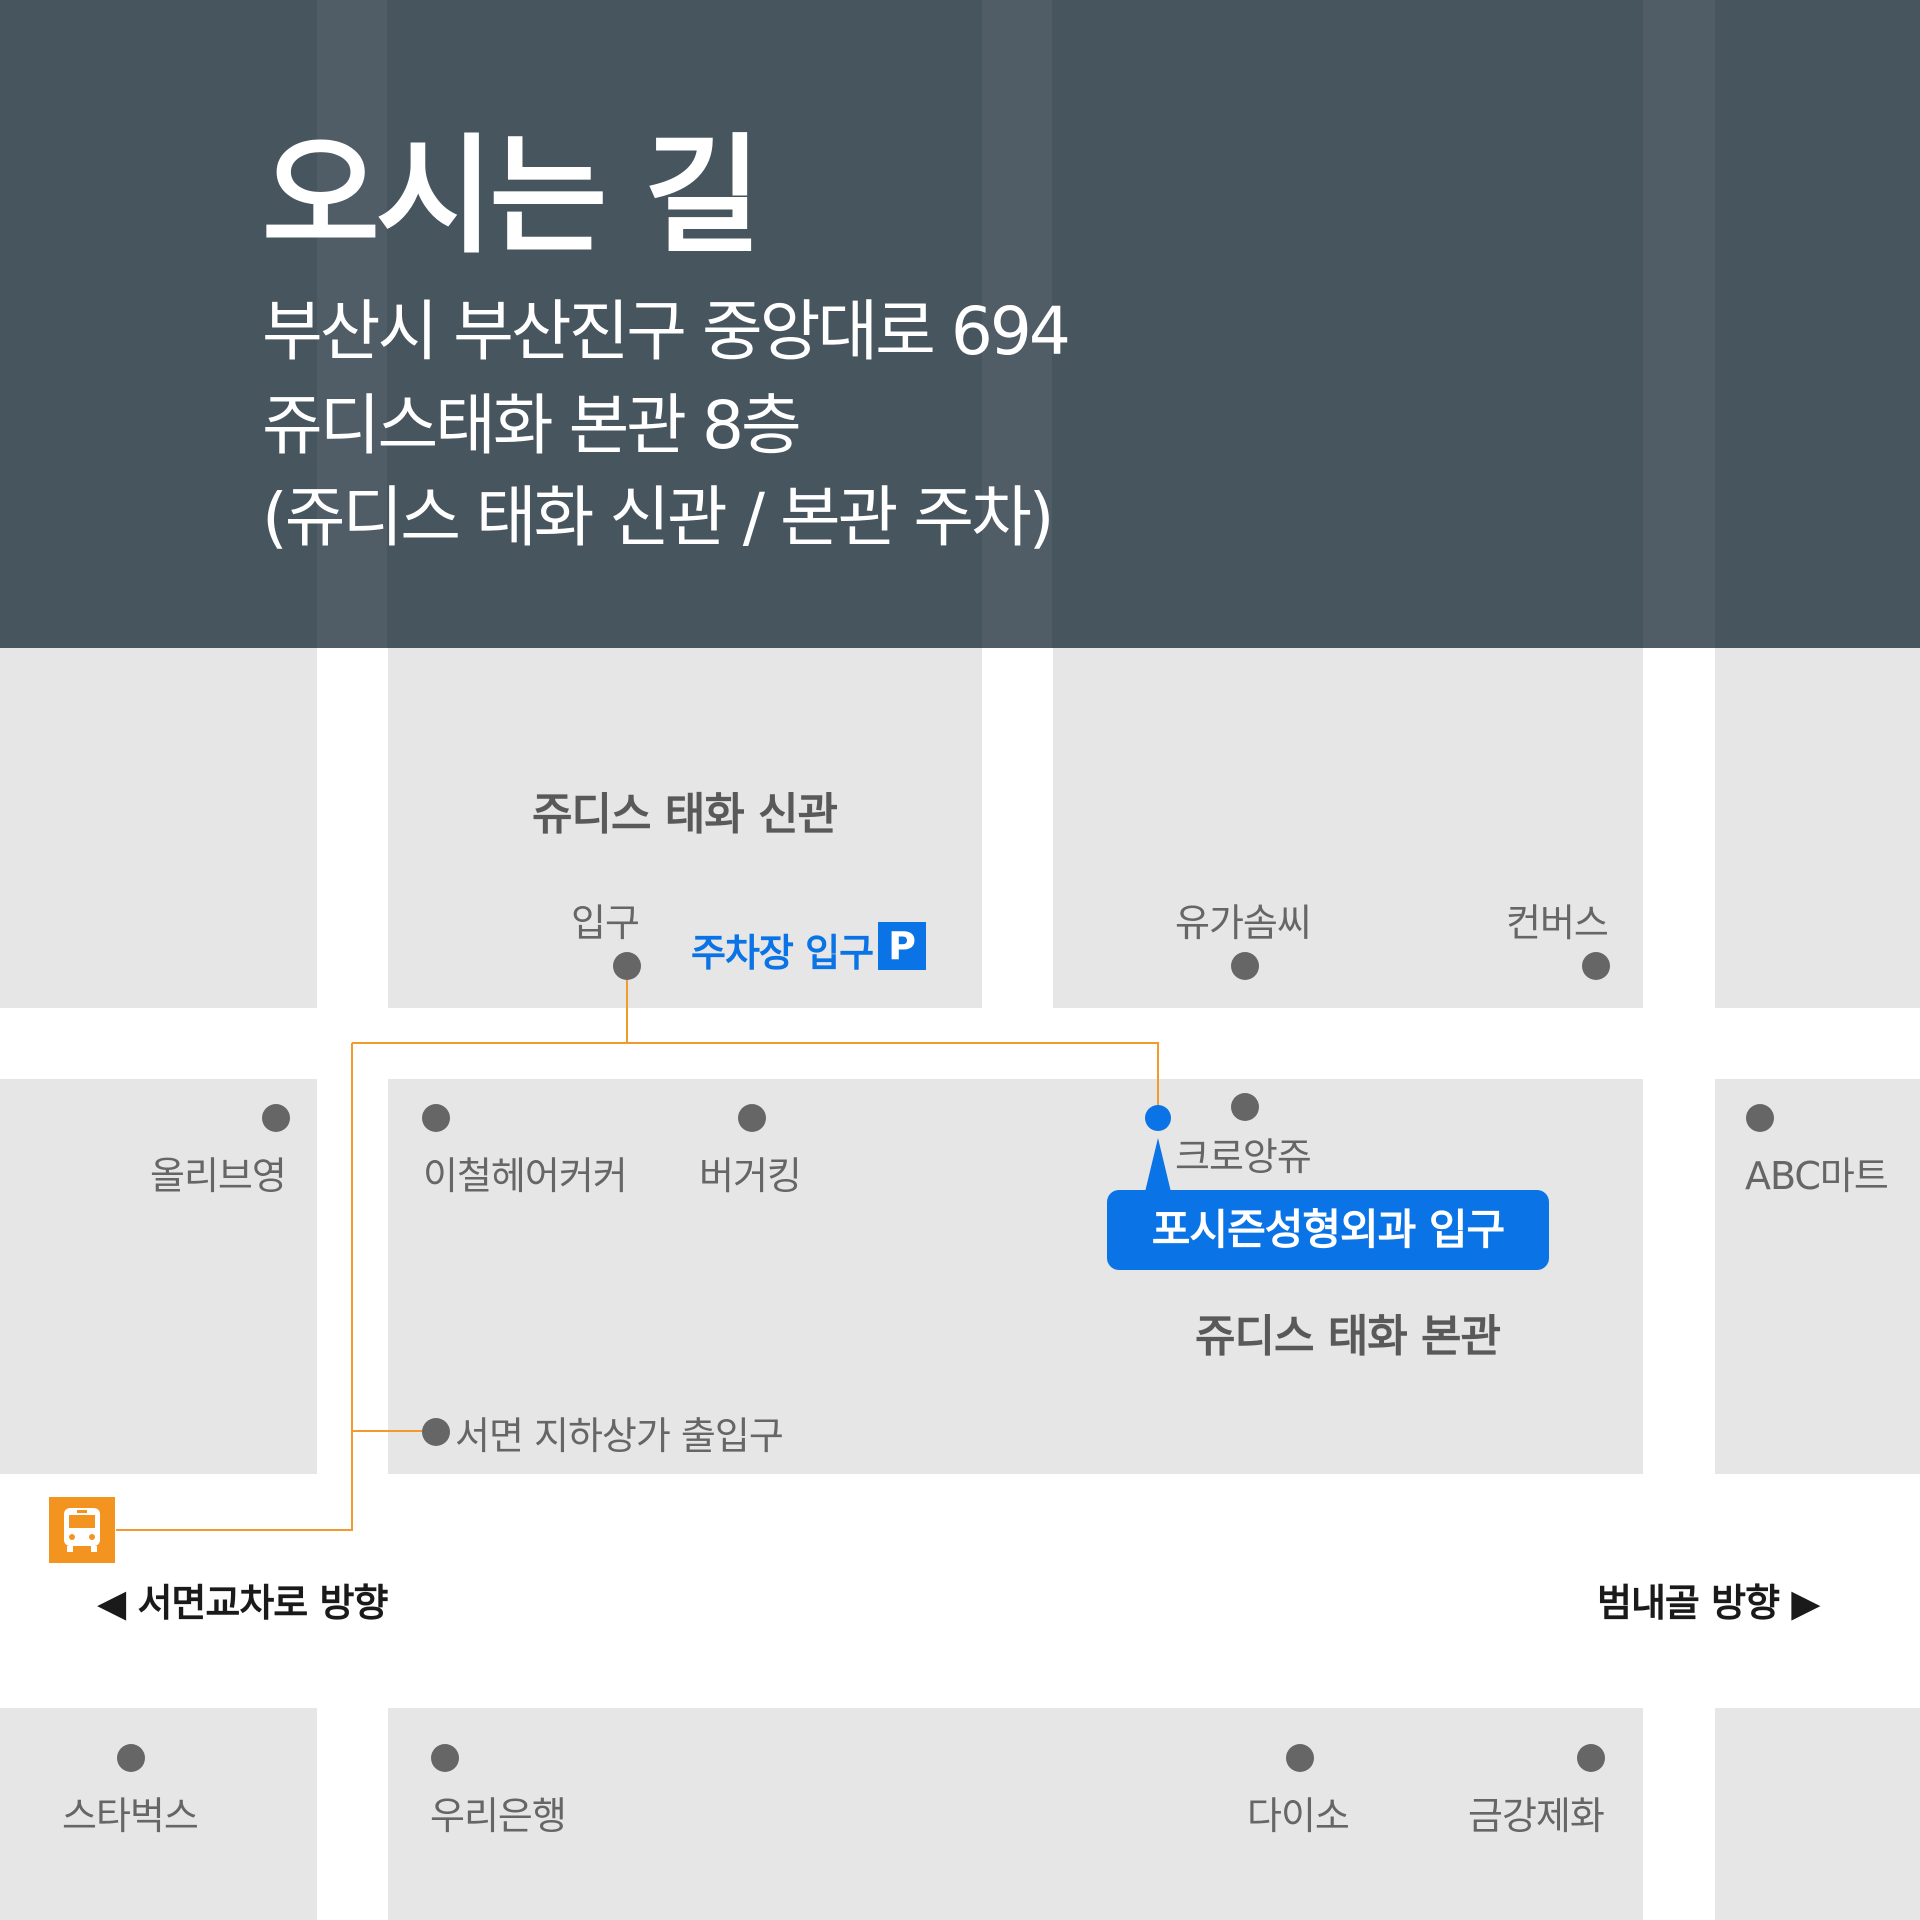 This screenshot has height=1920, width=1920. What do you see at coordinates (242, 1603) in the screenshot?
I see `direction-seomyeon-intersection: ◀ 서면교차로 방향` at bounding box center [242, 1603].